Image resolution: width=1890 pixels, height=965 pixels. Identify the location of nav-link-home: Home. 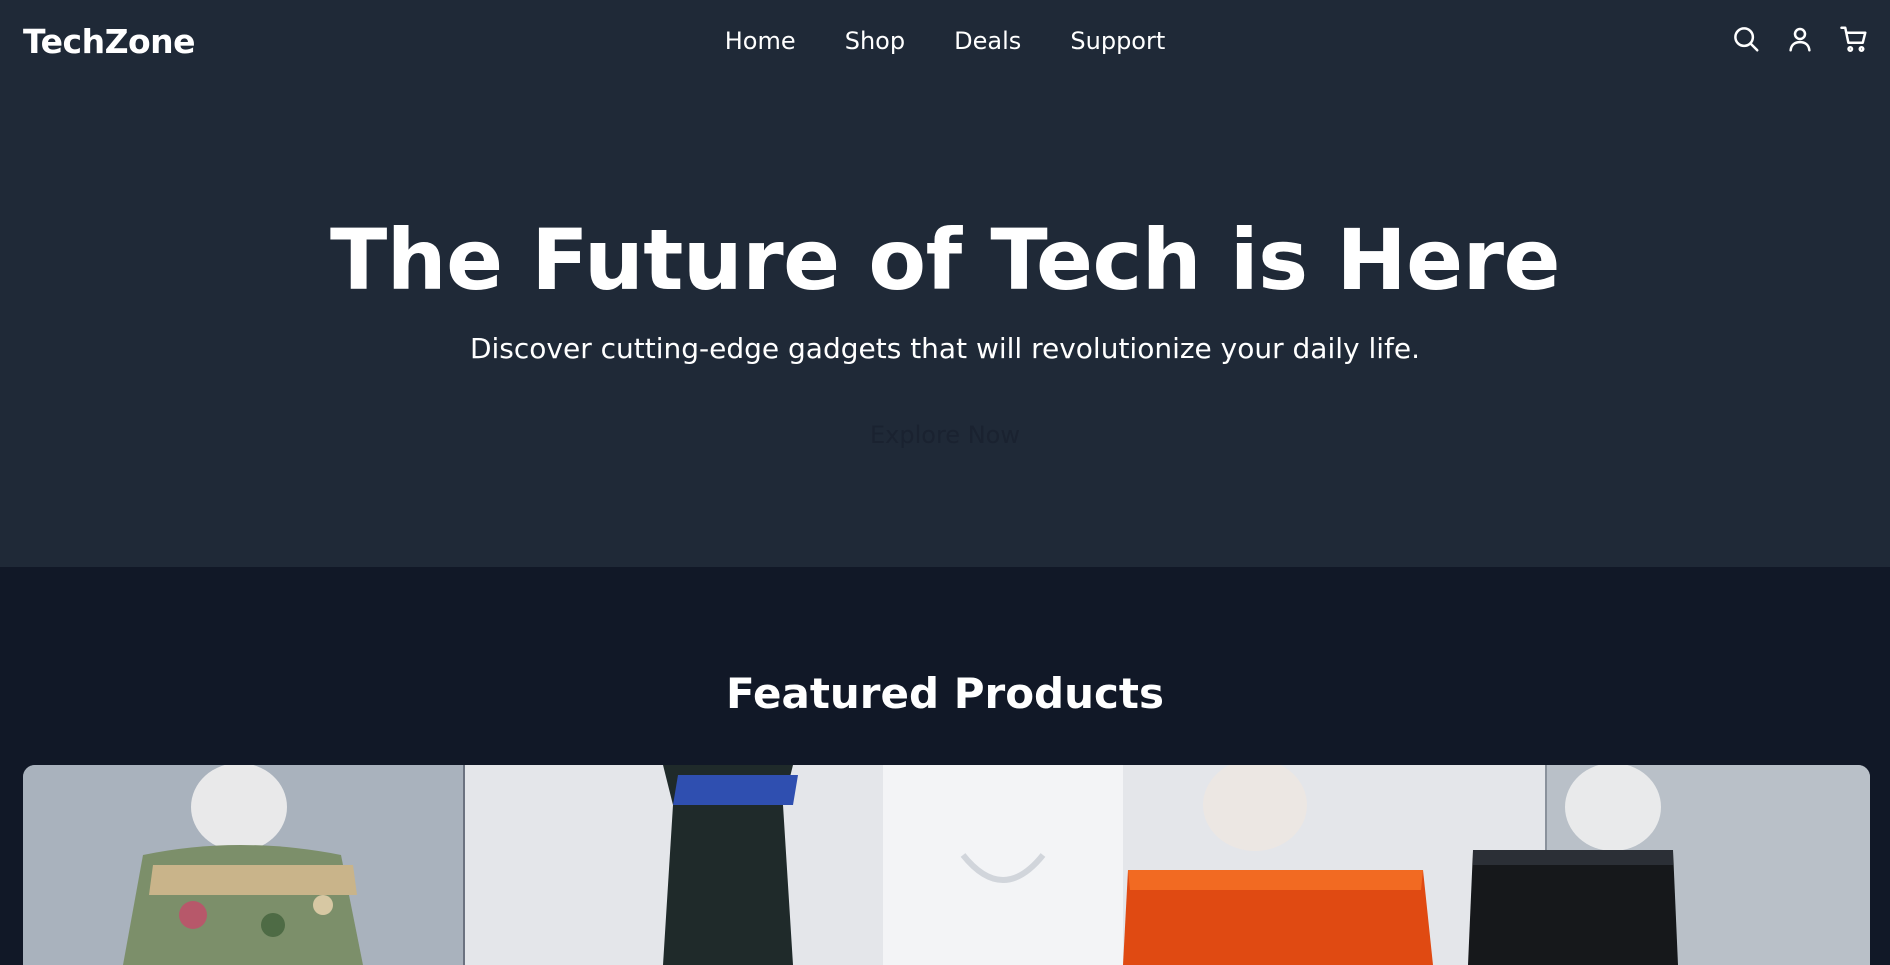
(760, 41).